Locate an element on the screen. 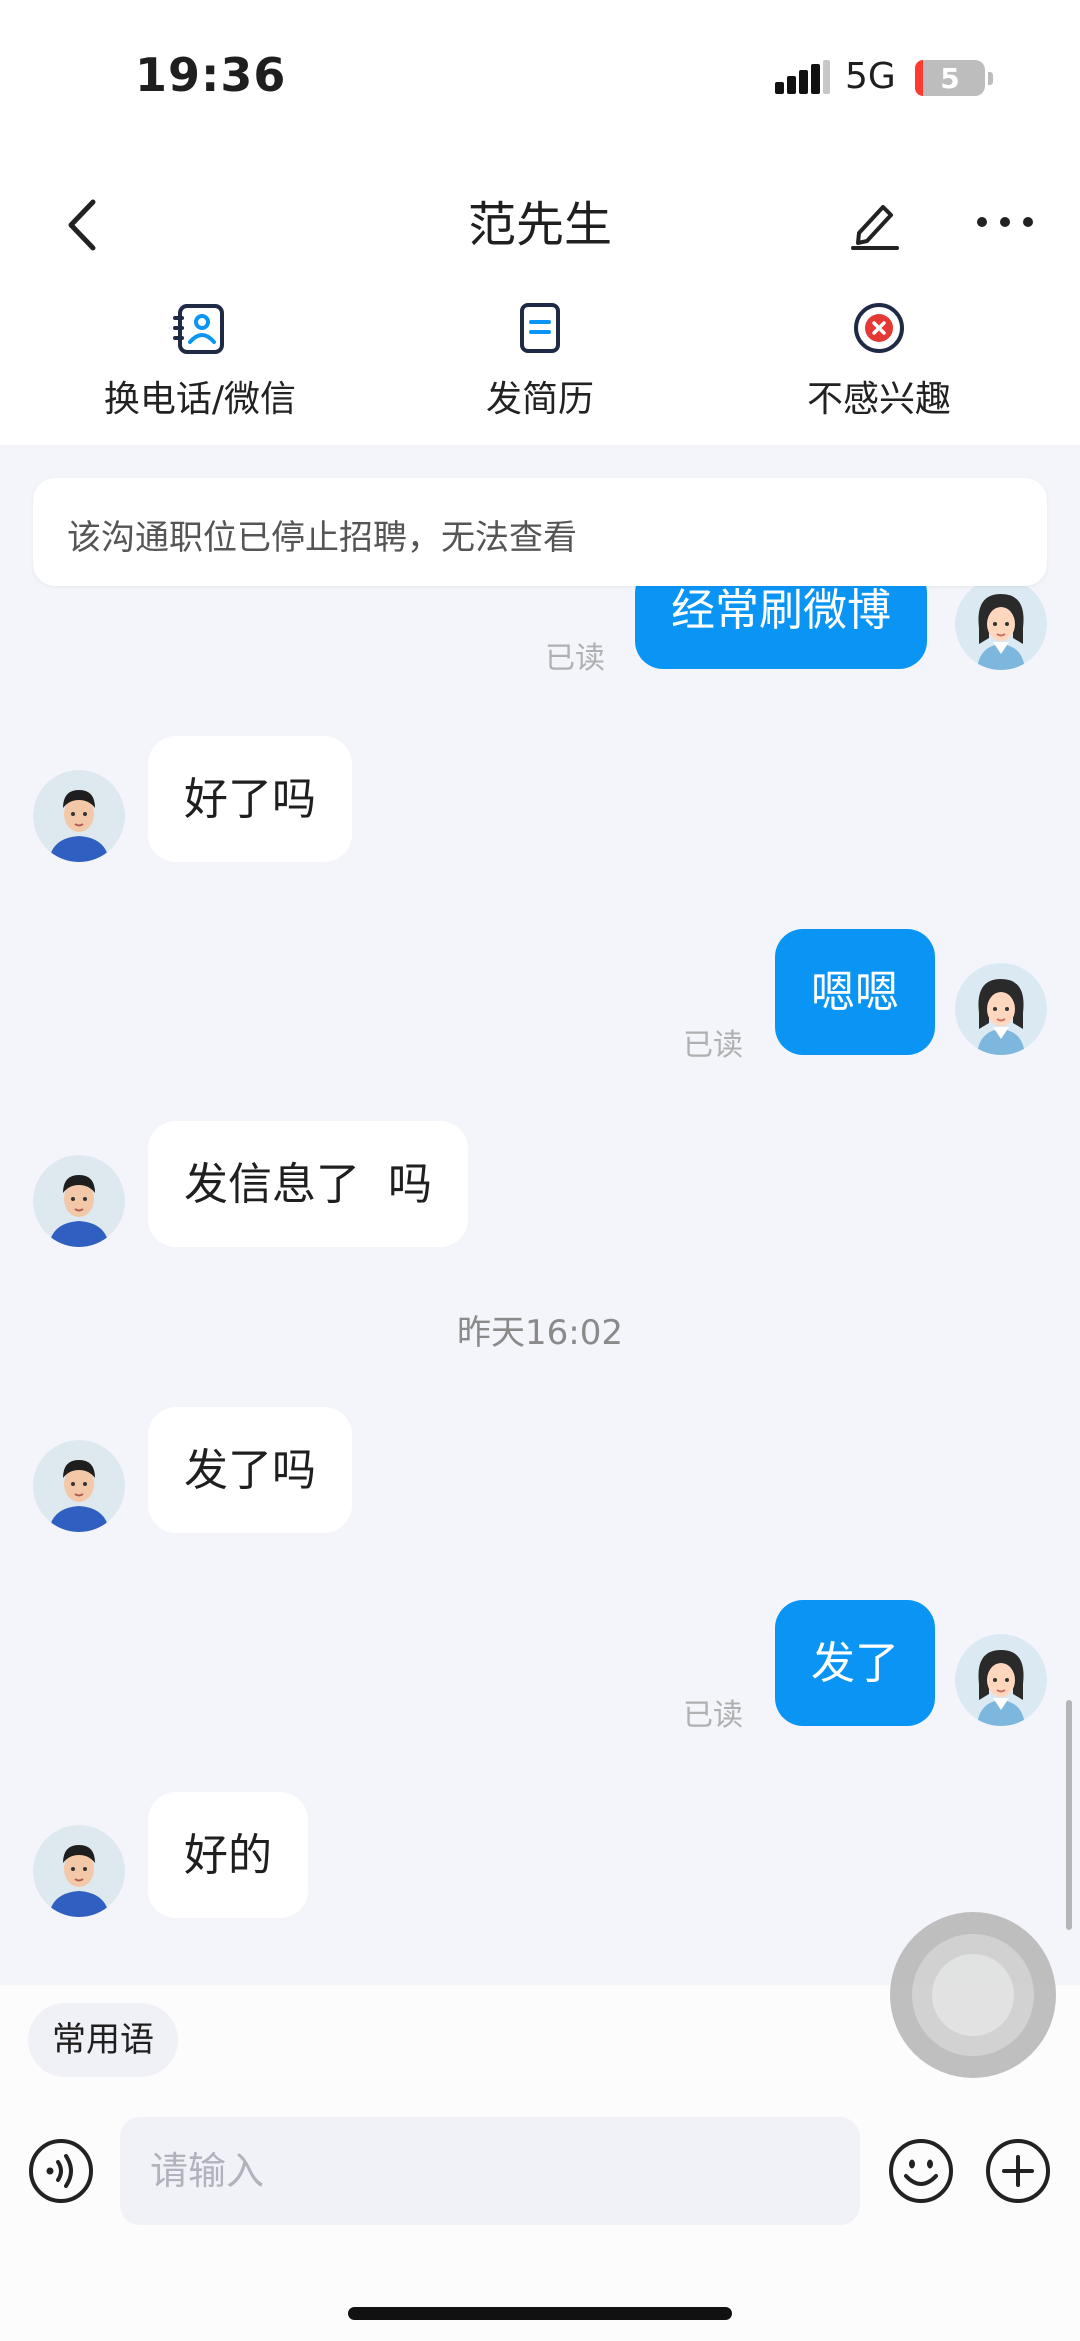 This screenshot has height=2341, width=1080. battery-cap is located at coordinates (990, 78).